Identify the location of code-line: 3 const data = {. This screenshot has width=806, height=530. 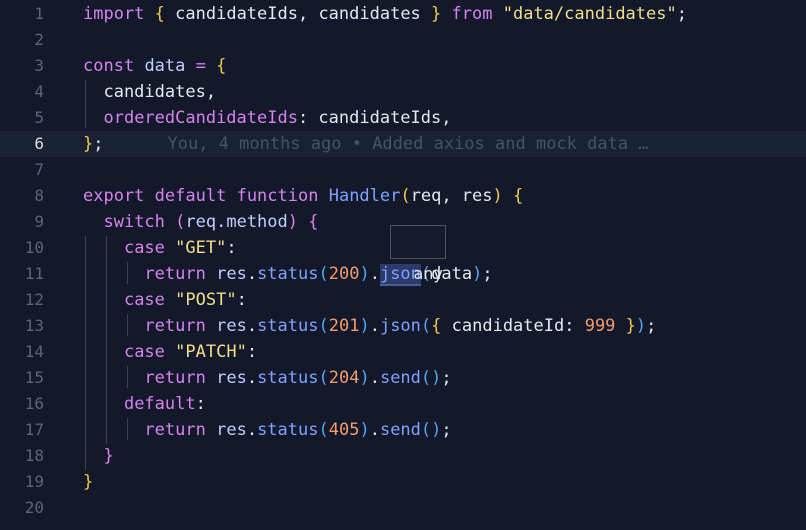
(403, 66).